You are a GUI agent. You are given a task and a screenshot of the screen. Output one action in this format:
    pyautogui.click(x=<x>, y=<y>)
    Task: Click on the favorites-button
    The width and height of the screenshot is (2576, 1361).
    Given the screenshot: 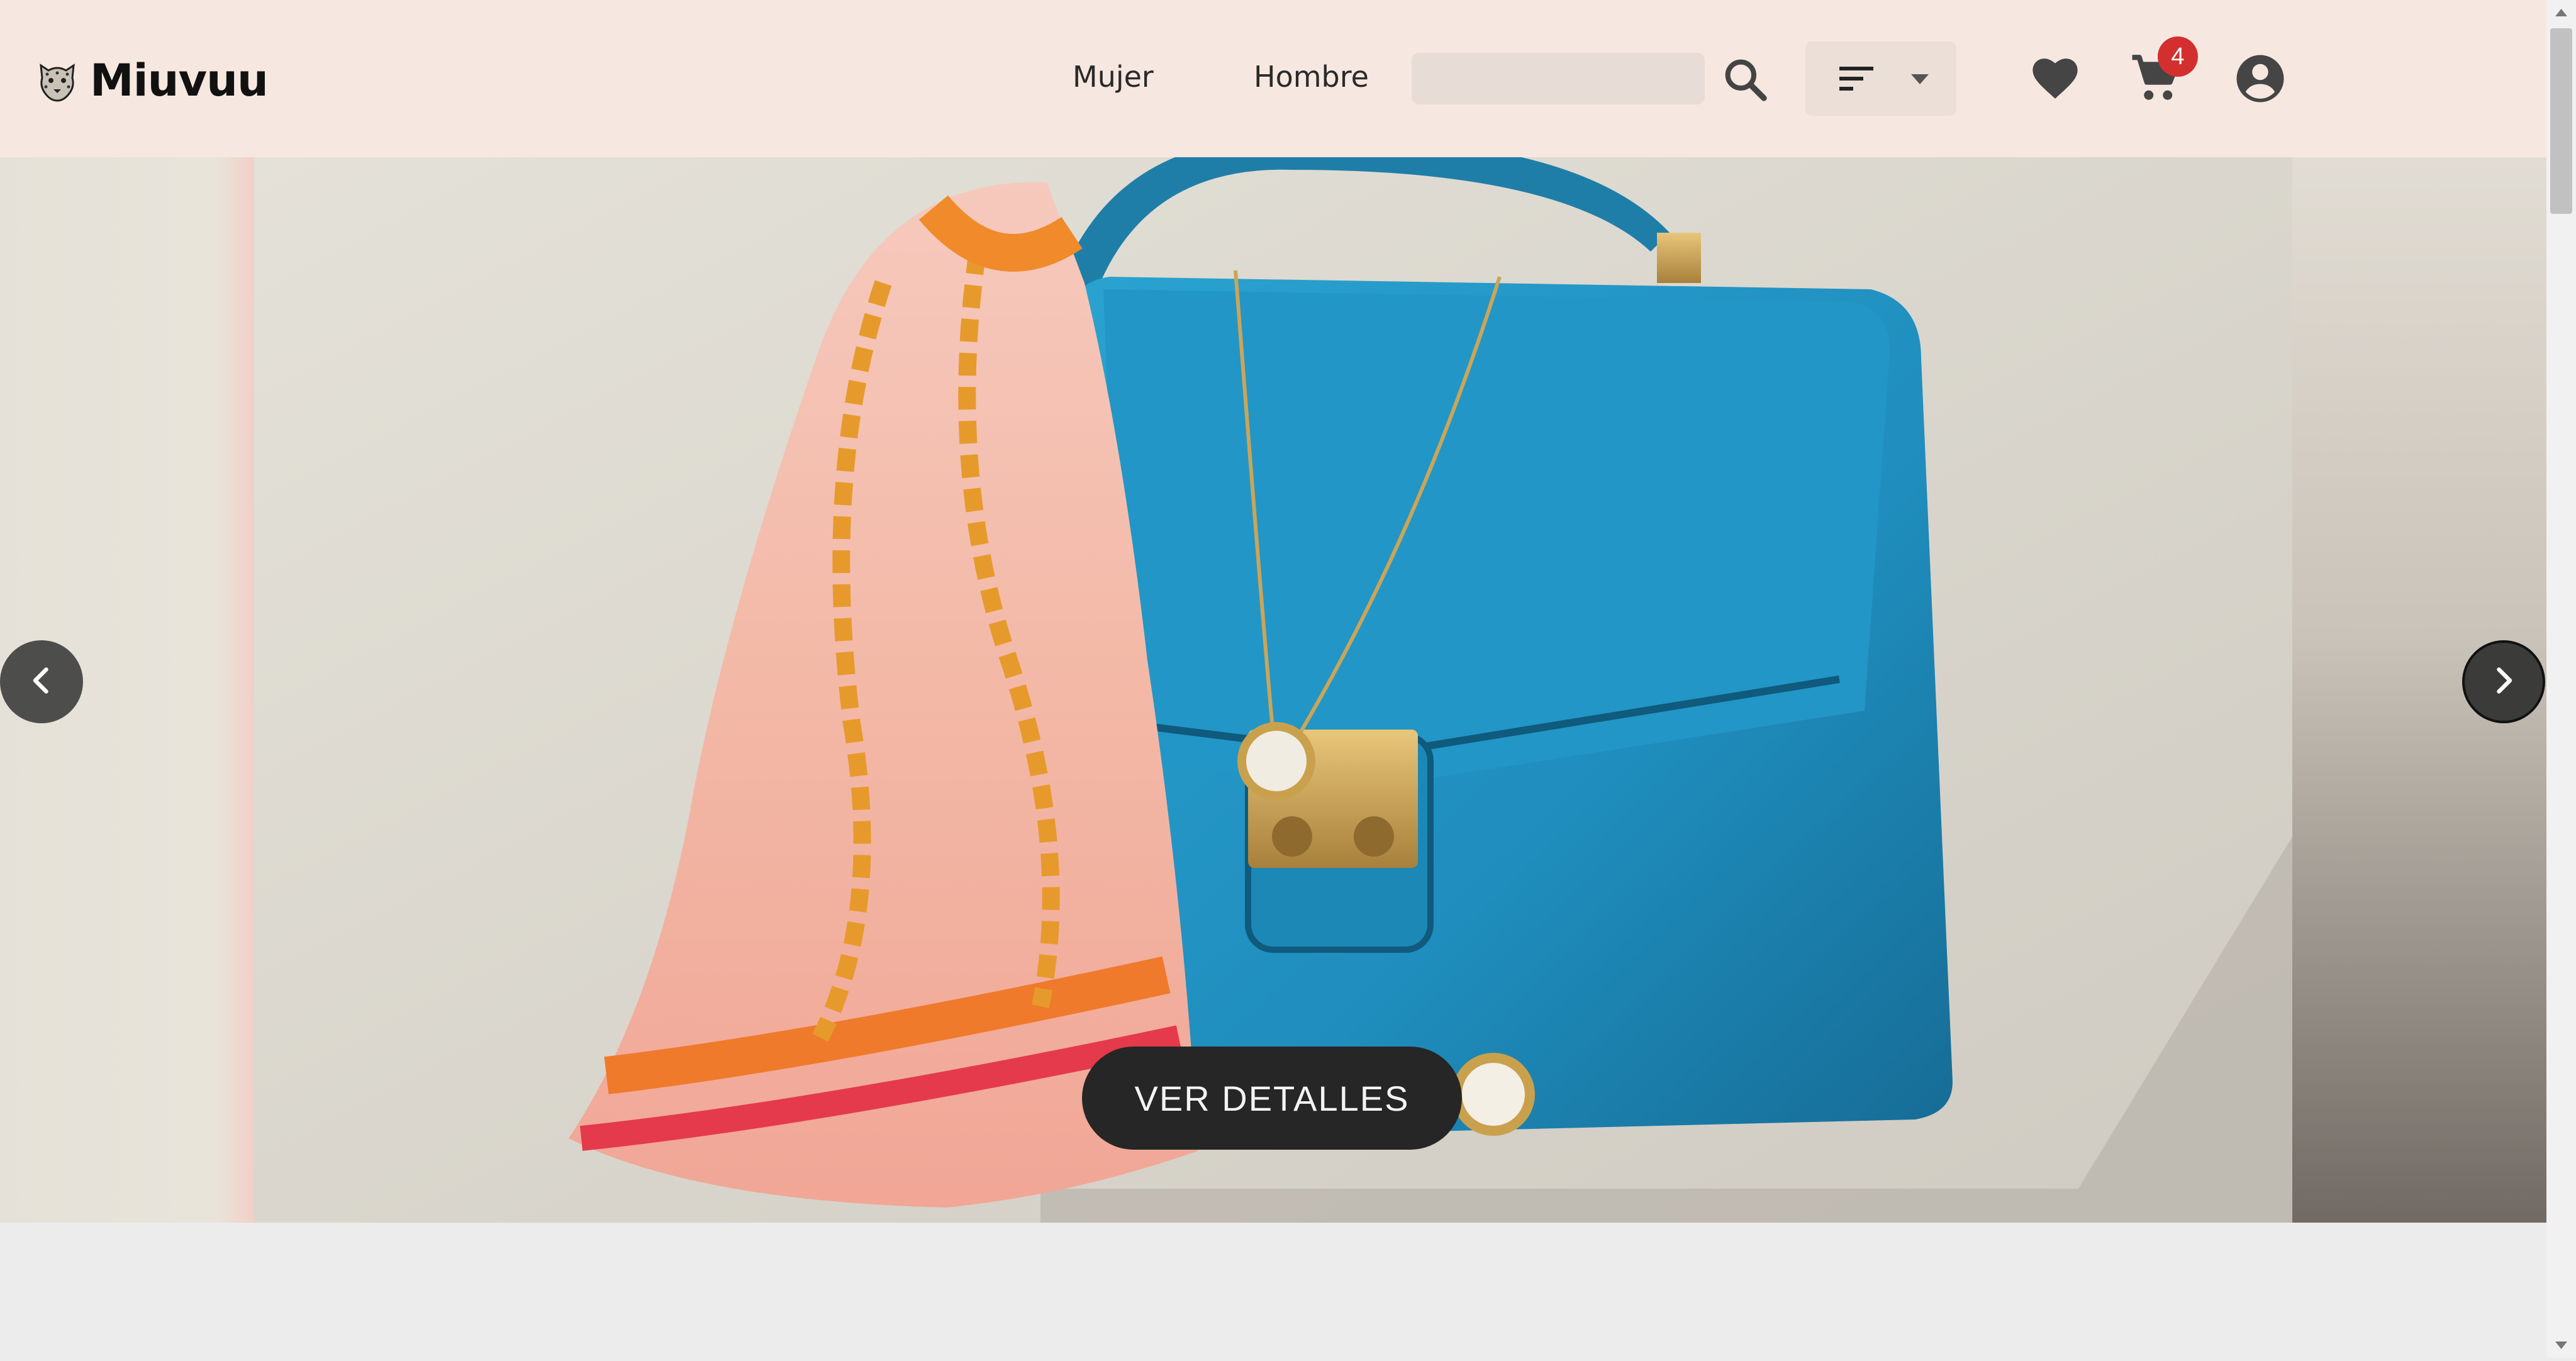 What is the action you would take?
    pyautogui.click(x=2055, y=78)
    